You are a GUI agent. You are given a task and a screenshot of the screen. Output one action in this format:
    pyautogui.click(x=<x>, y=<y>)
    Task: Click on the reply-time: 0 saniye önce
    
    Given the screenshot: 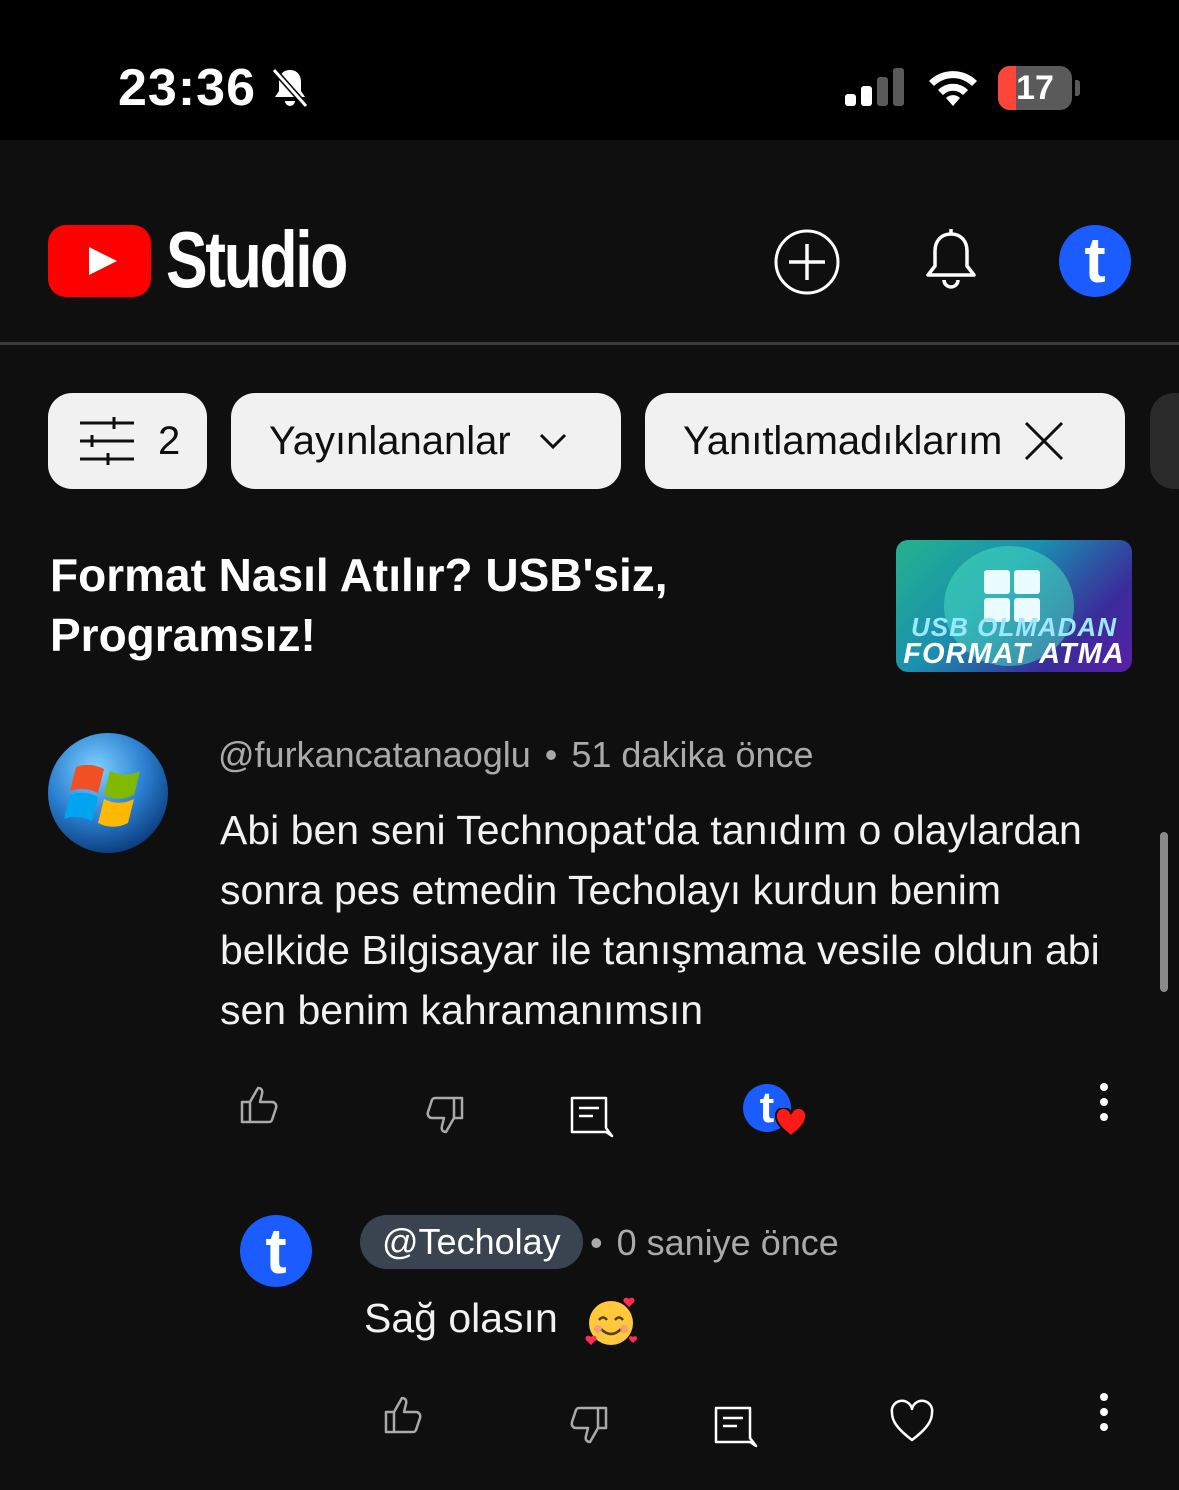 What is the action you would take?
    pyautogui.click(x=727, y=1242)
    